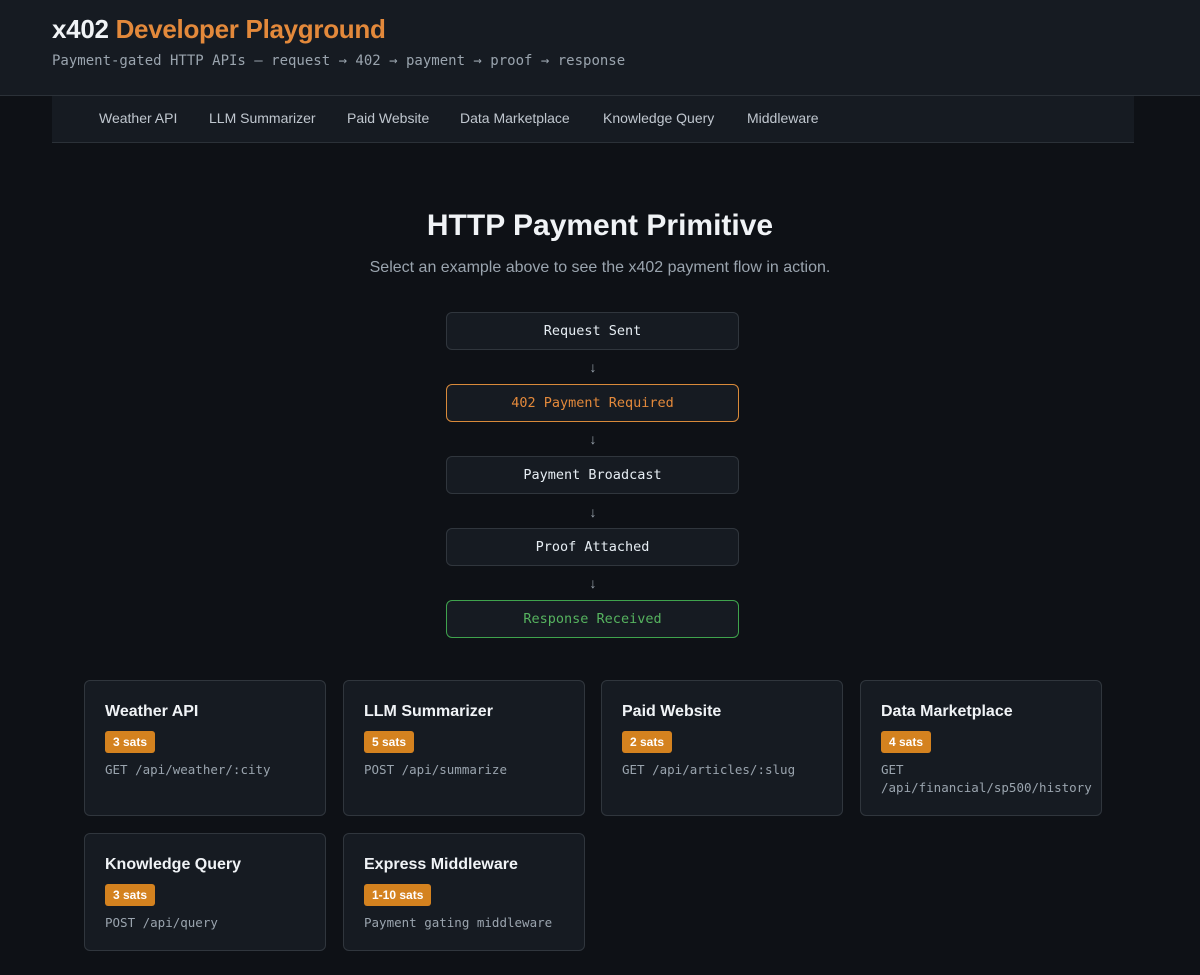  Describe the element at coordinates (250, 29) in the screenshot. I see `app-title-accent: Developer Playground` at that location.